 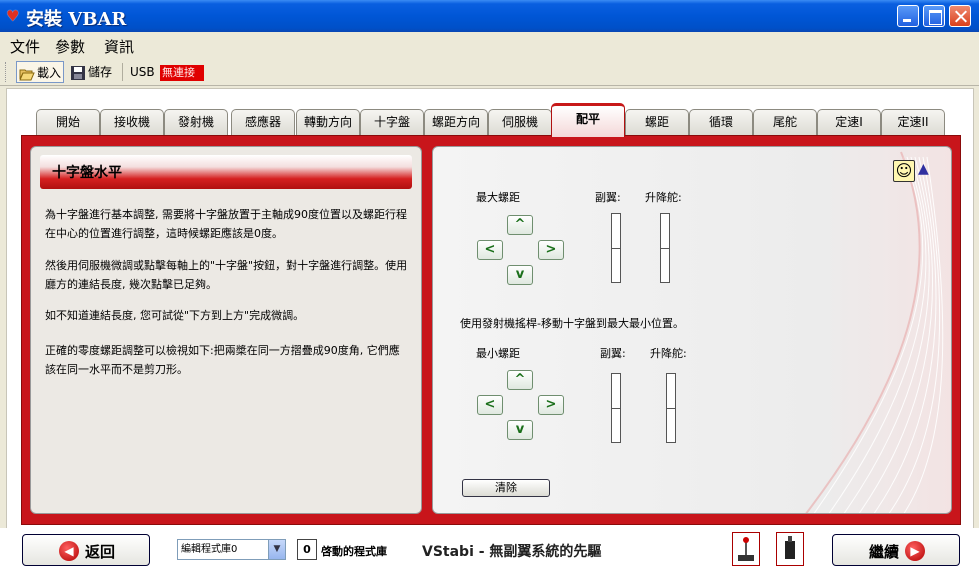 I want to click on servo-tool-icon, so click(x=790, y=549).